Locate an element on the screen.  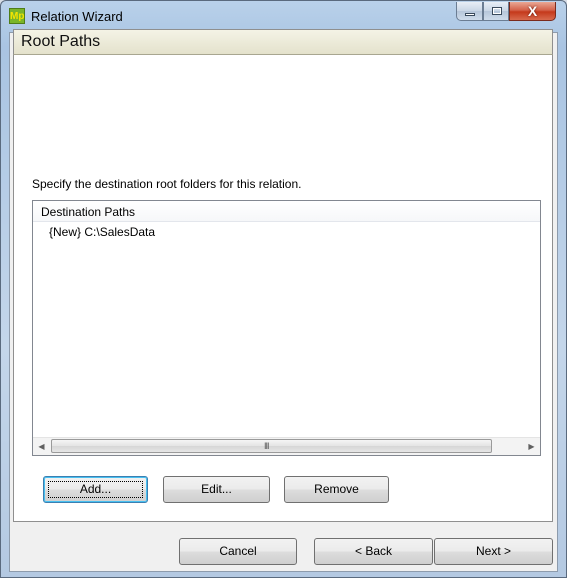
column-header-destination-paths: Destination Paths is located at coordinates (286, 211).